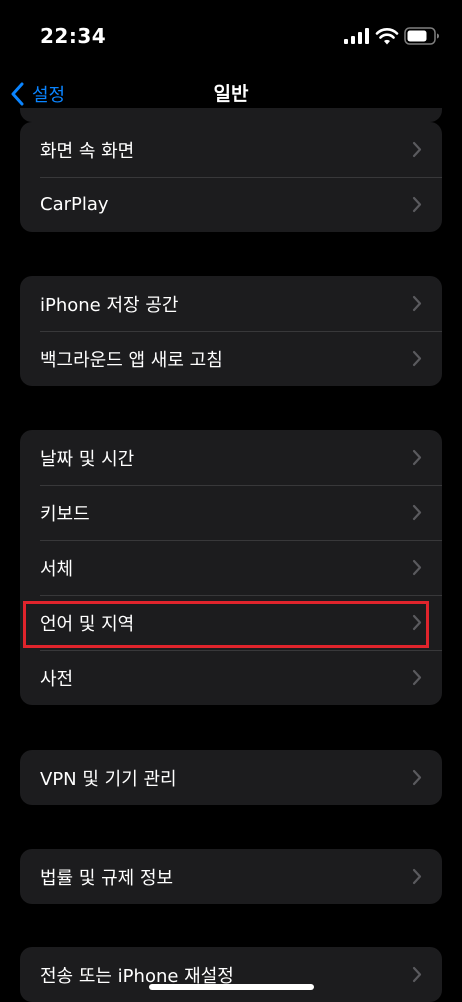  Describe the element at coordinates (109, 305) in the screenshot. I see `row-label: iPhone 저장 공간` at that location.